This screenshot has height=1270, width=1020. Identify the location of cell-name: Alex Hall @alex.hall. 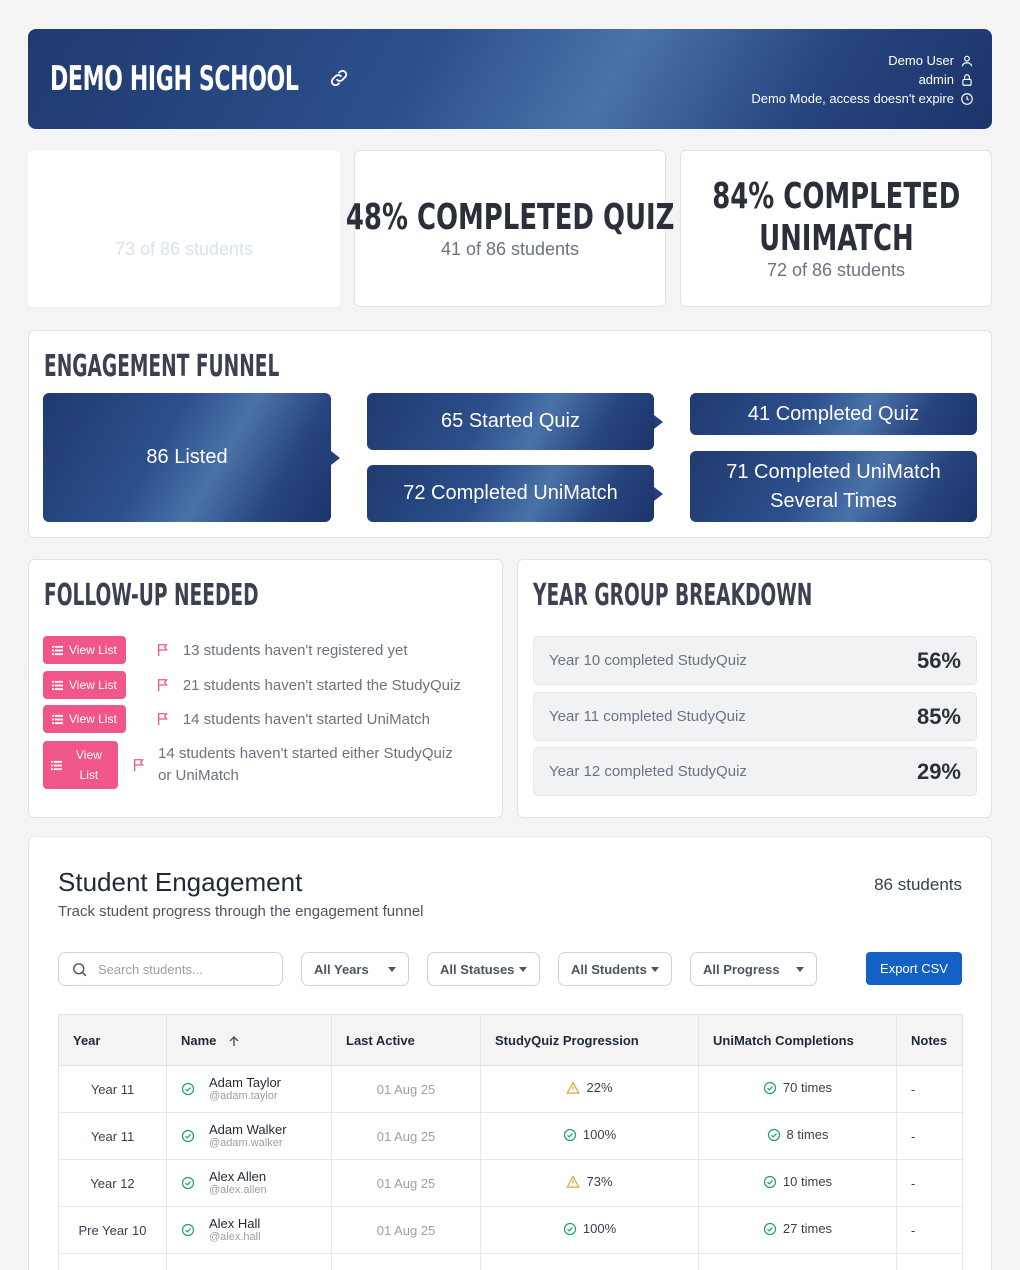
(249, 1230).